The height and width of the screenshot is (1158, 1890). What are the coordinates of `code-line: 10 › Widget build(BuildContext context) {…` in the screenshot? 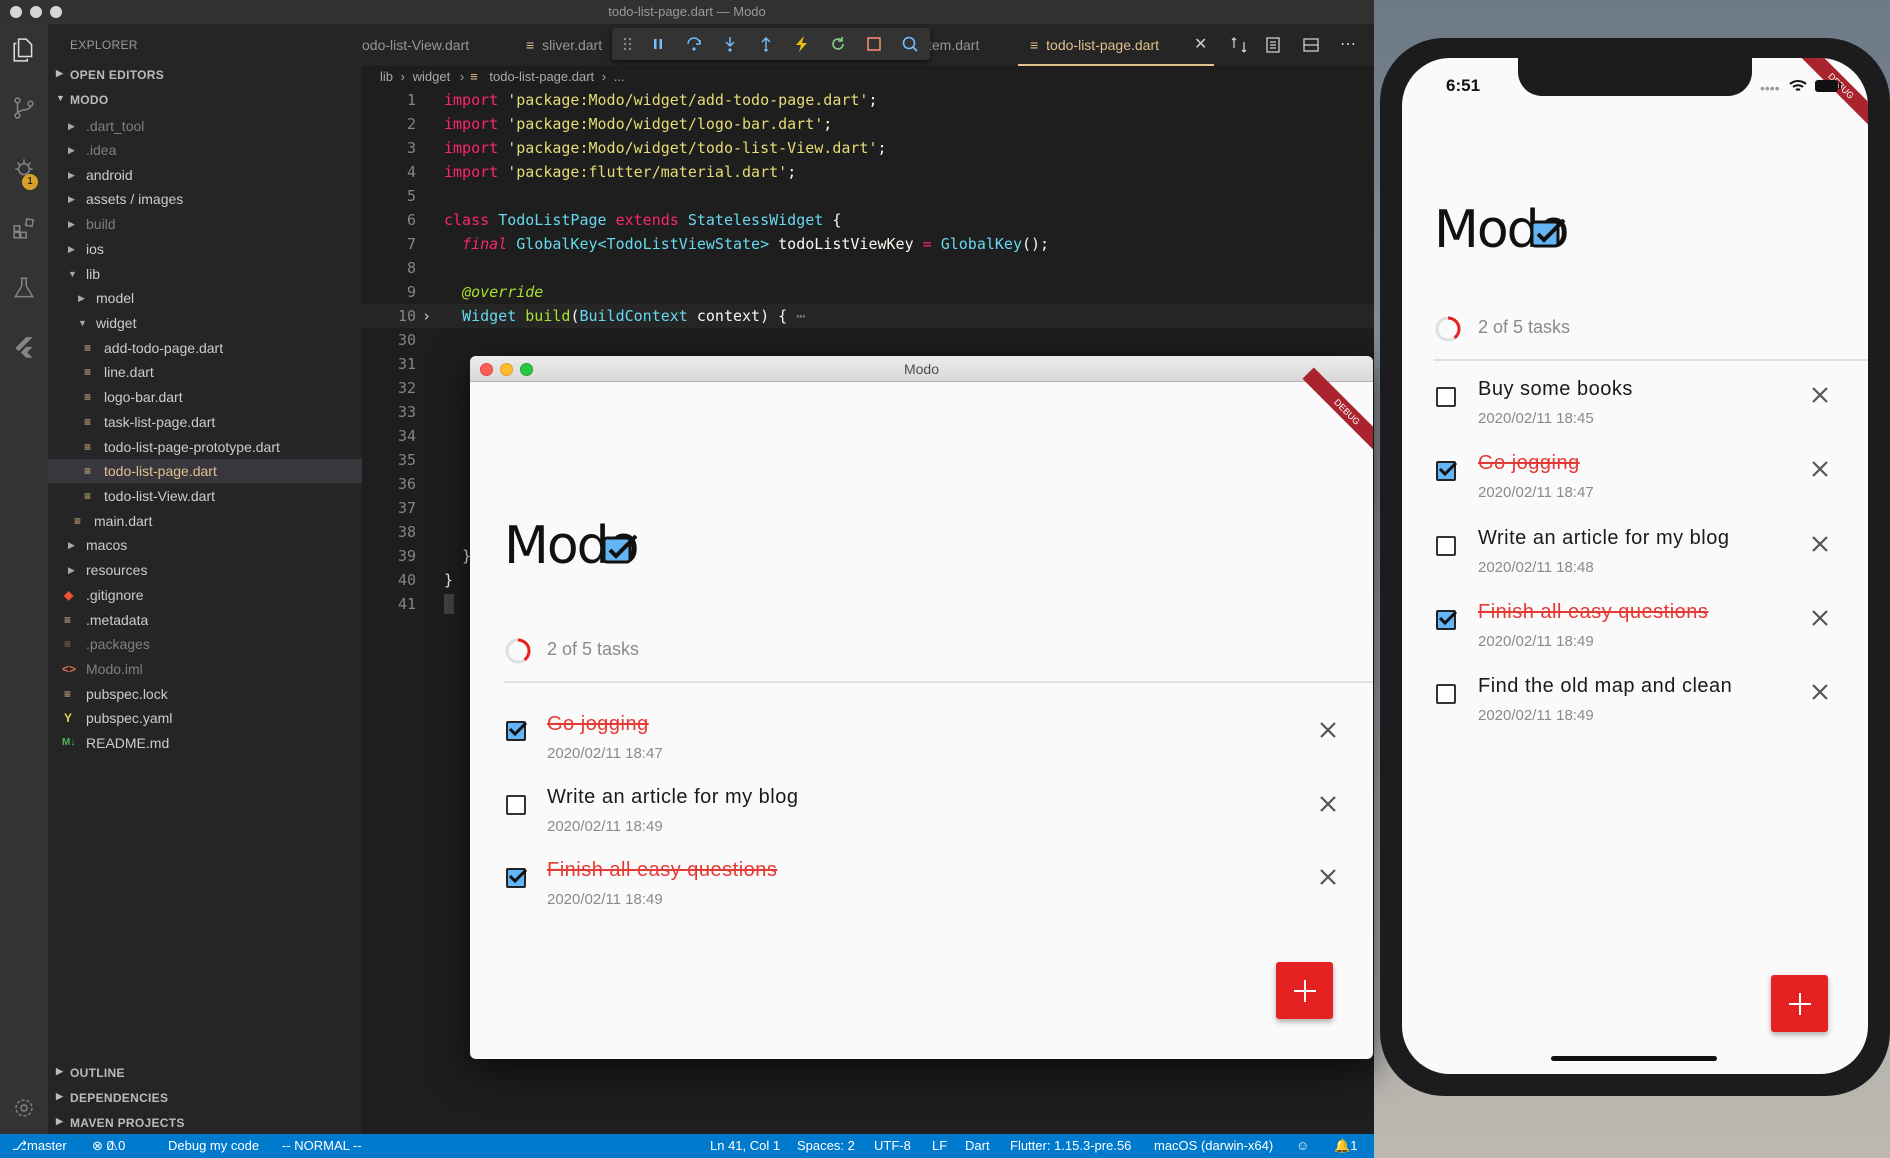 It's located at (868, 316).